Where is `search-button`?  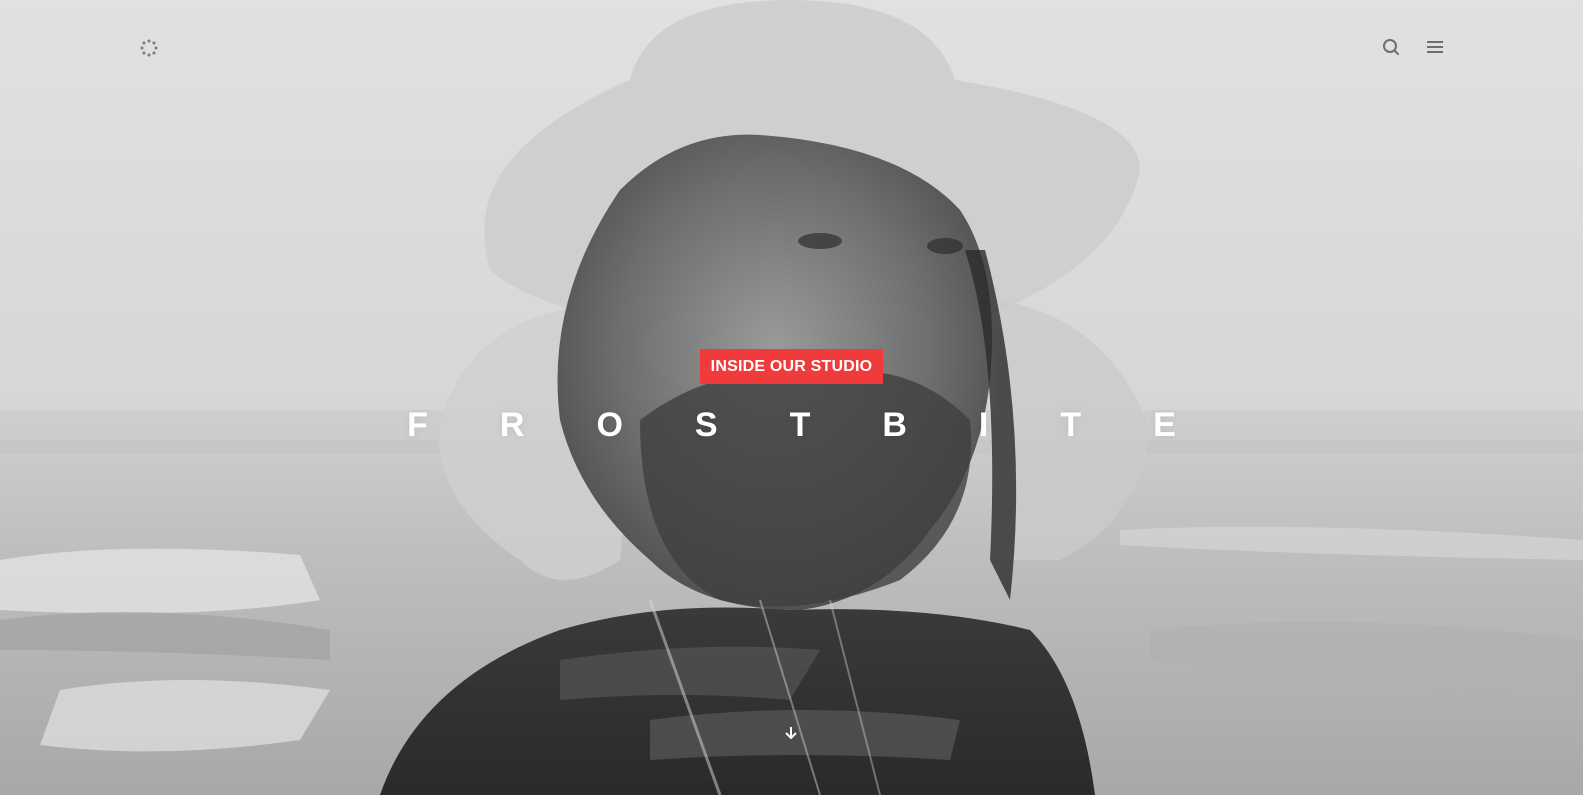 search-button is located at coordinates (1391, 47).